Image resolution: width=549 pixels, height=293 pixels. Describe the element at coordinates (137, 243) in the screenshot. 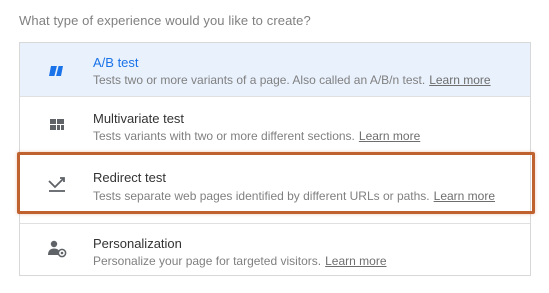

I see `option-title: Personalization` at that location.